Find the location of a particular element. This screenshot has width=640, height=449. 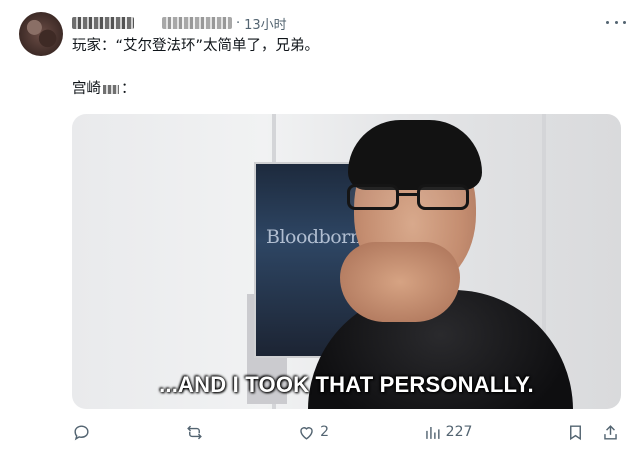

reply-icon is located at coordinates (81, 432).